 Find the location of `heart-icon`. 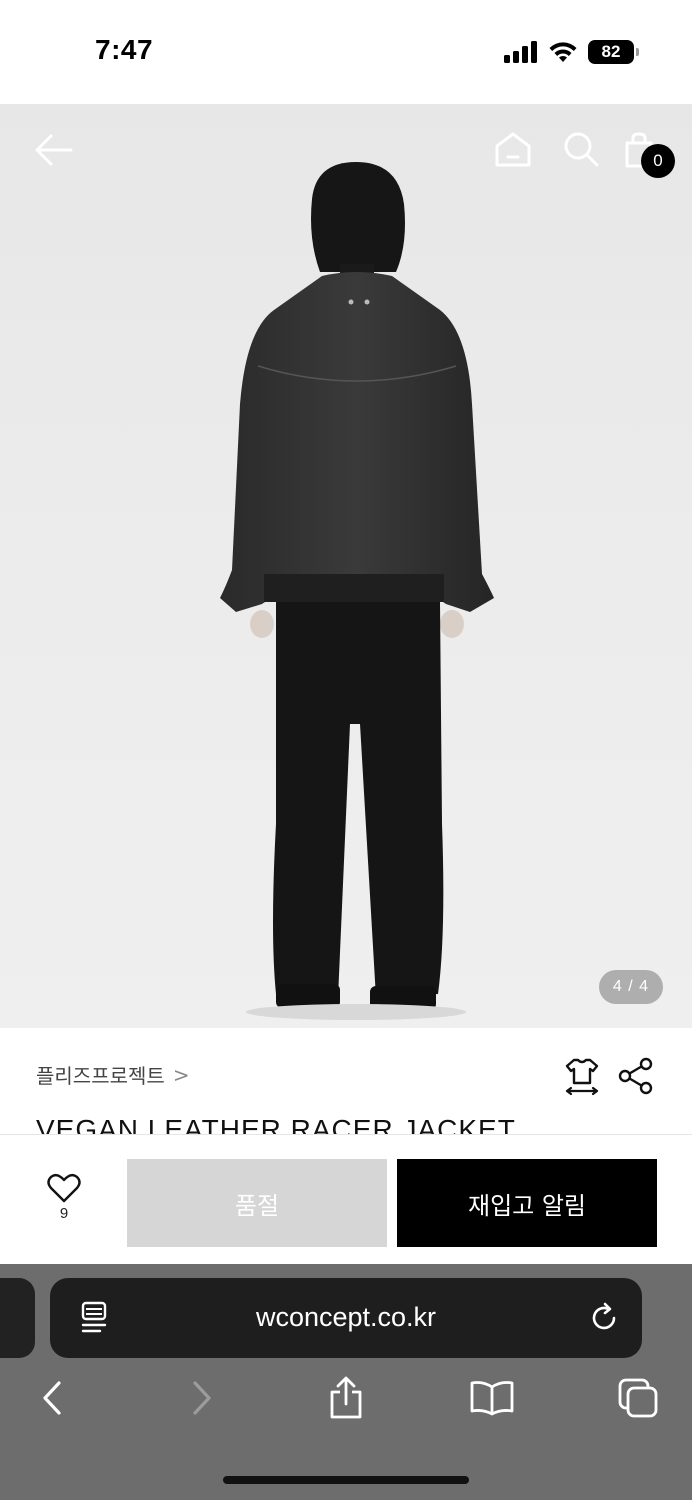

heart-icon is located at coordinates (64, 1188).